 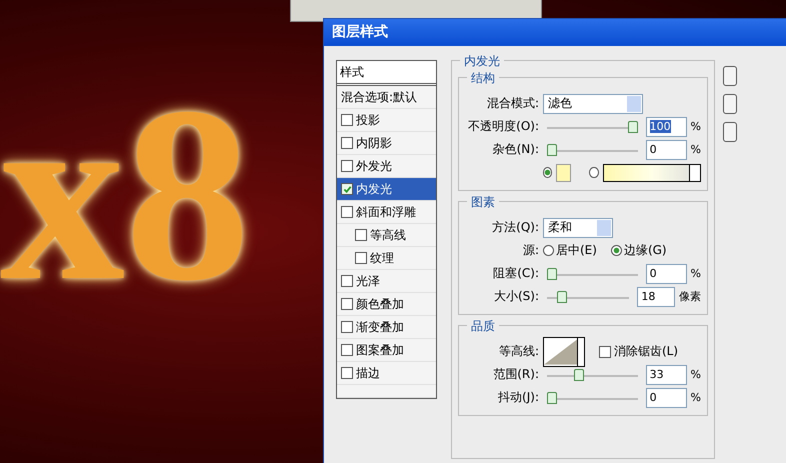 I want to click on radio-option: 居中(E), so click(x=570, y=250).